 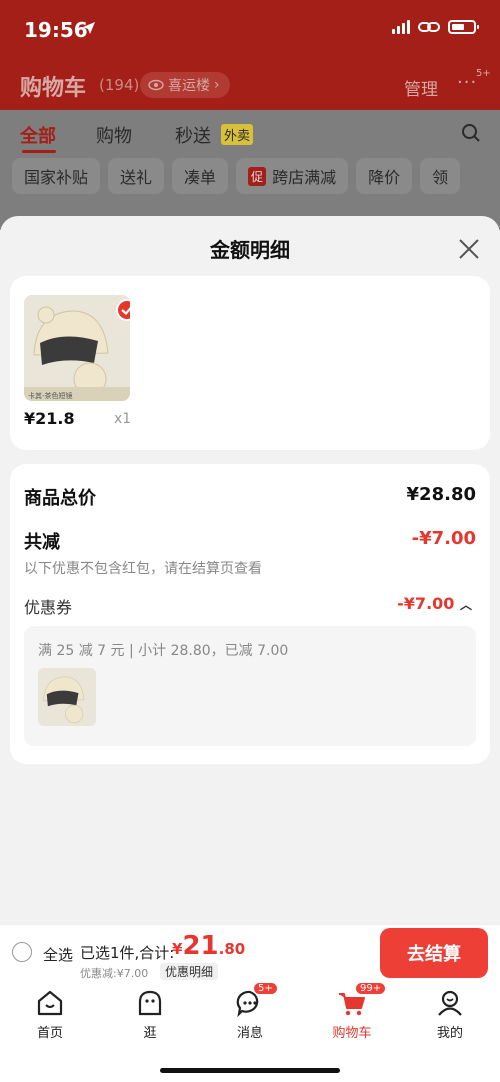 I want to click on coupon-description: 满 25 减 7 元 | 小计 28.80，已减 7.00, so click(x=163, y=651).